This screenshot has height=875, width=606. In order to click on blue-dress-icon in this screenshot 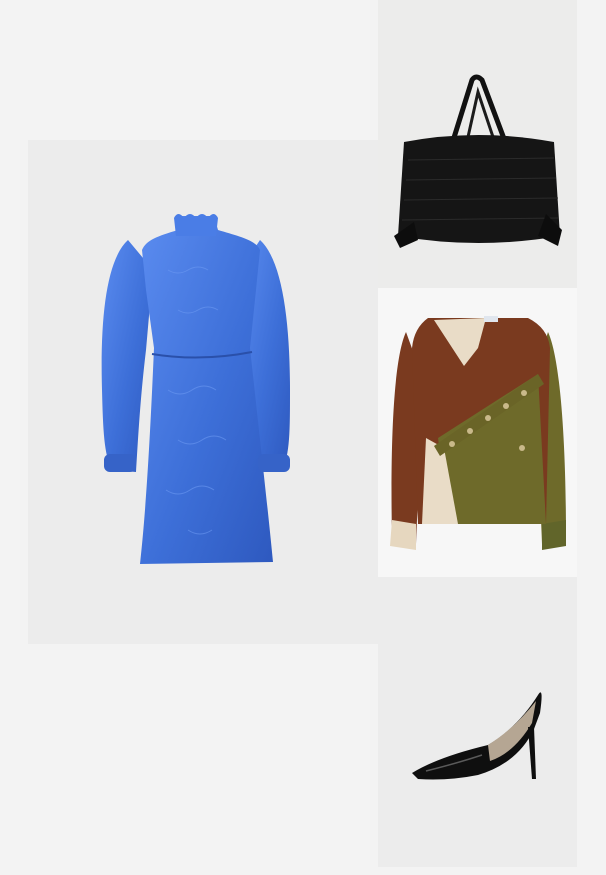, I will do `click(195, 389)`.